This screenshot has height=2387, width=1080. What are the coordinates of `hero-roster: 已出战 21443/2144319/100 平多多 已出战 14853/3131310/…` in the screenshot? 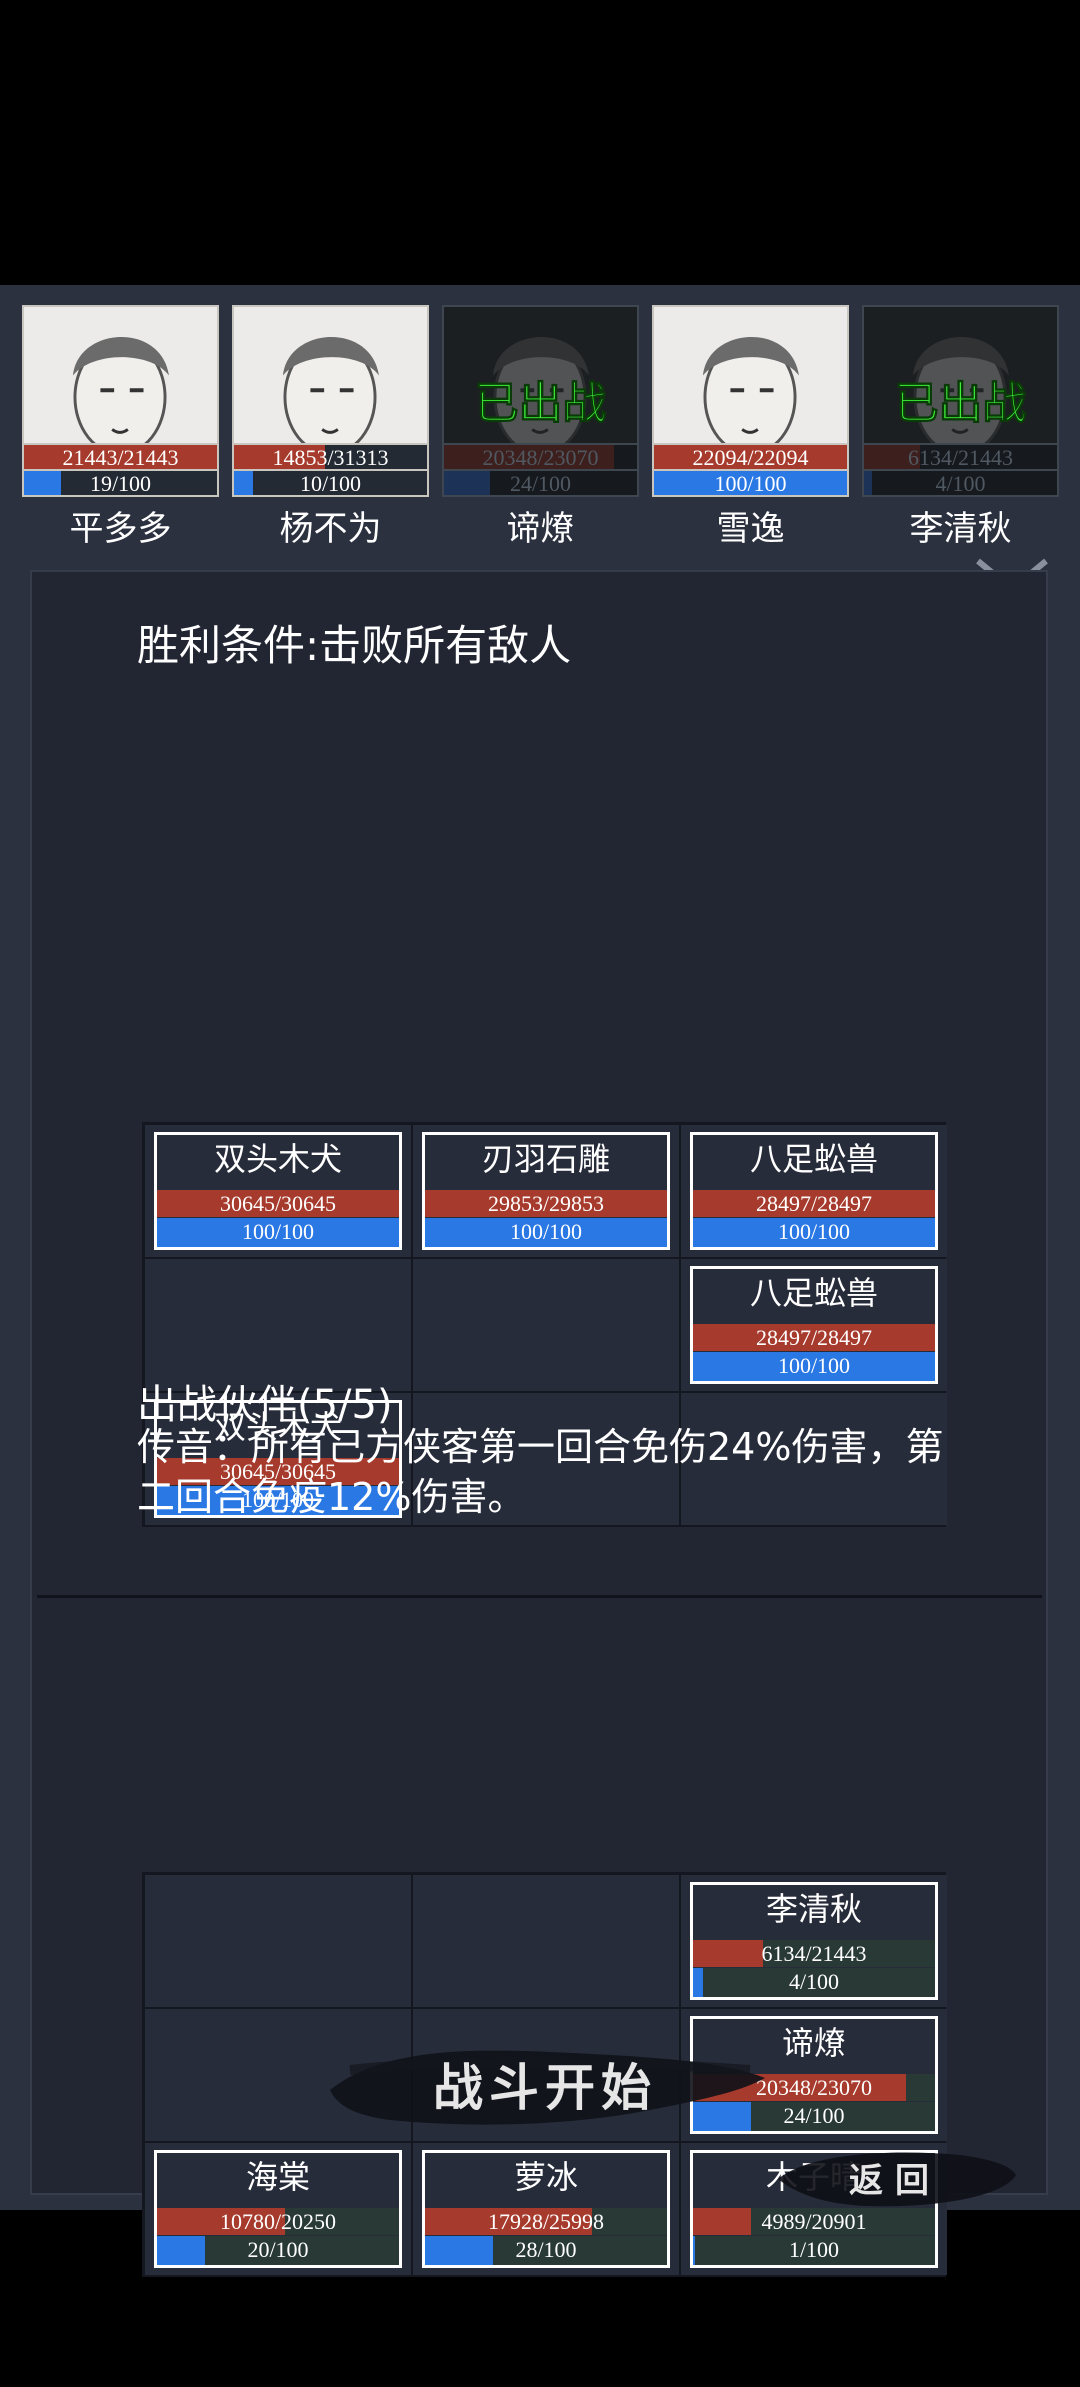 It's located at (540, 432).